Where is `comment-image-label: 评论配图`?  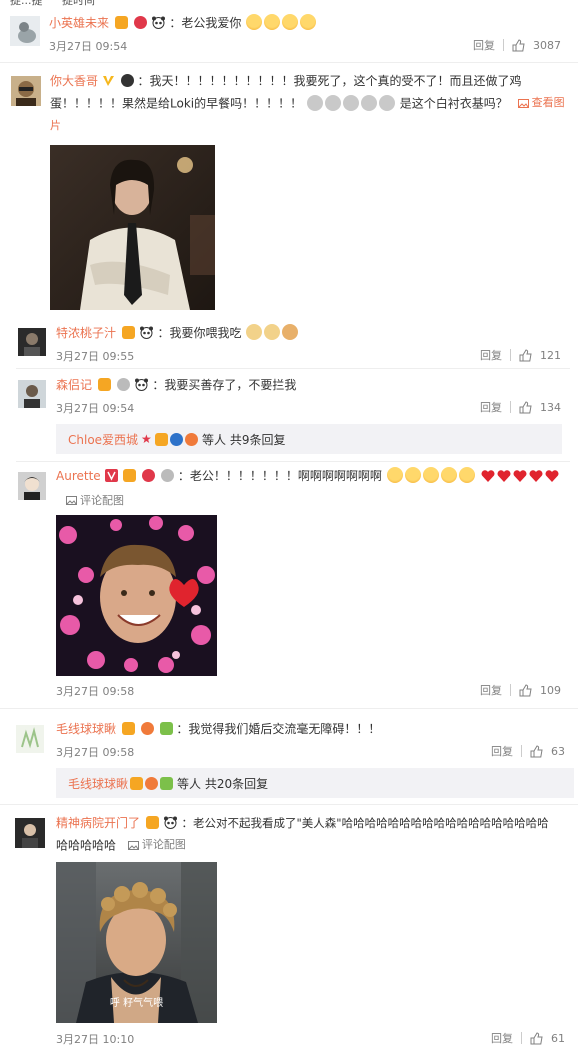
comment-image-label: 评论配图 is located at coordinates (163, 844).